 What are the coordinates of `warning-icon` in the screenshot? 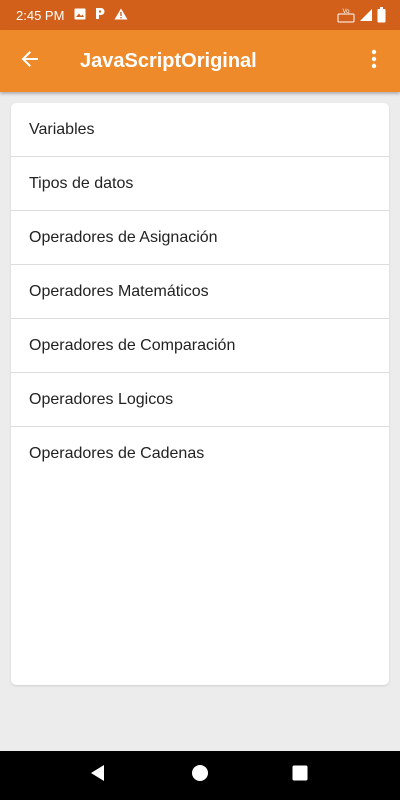 It's located at (121, 15).